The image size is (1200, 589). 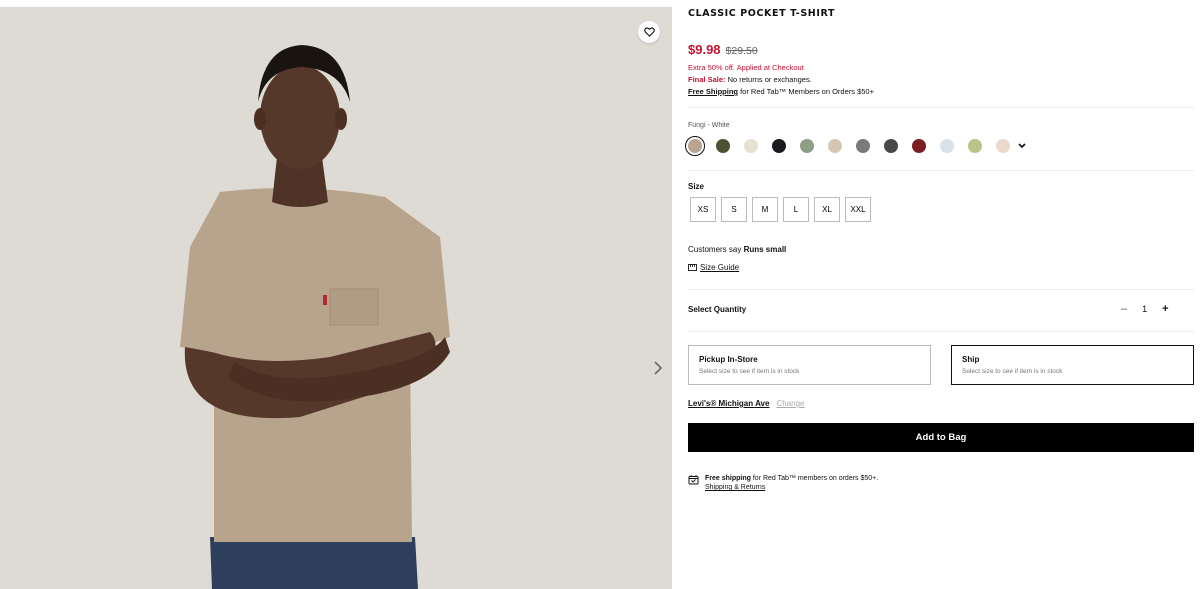 I want to click on next-image-button, so click(x=658, y=368).